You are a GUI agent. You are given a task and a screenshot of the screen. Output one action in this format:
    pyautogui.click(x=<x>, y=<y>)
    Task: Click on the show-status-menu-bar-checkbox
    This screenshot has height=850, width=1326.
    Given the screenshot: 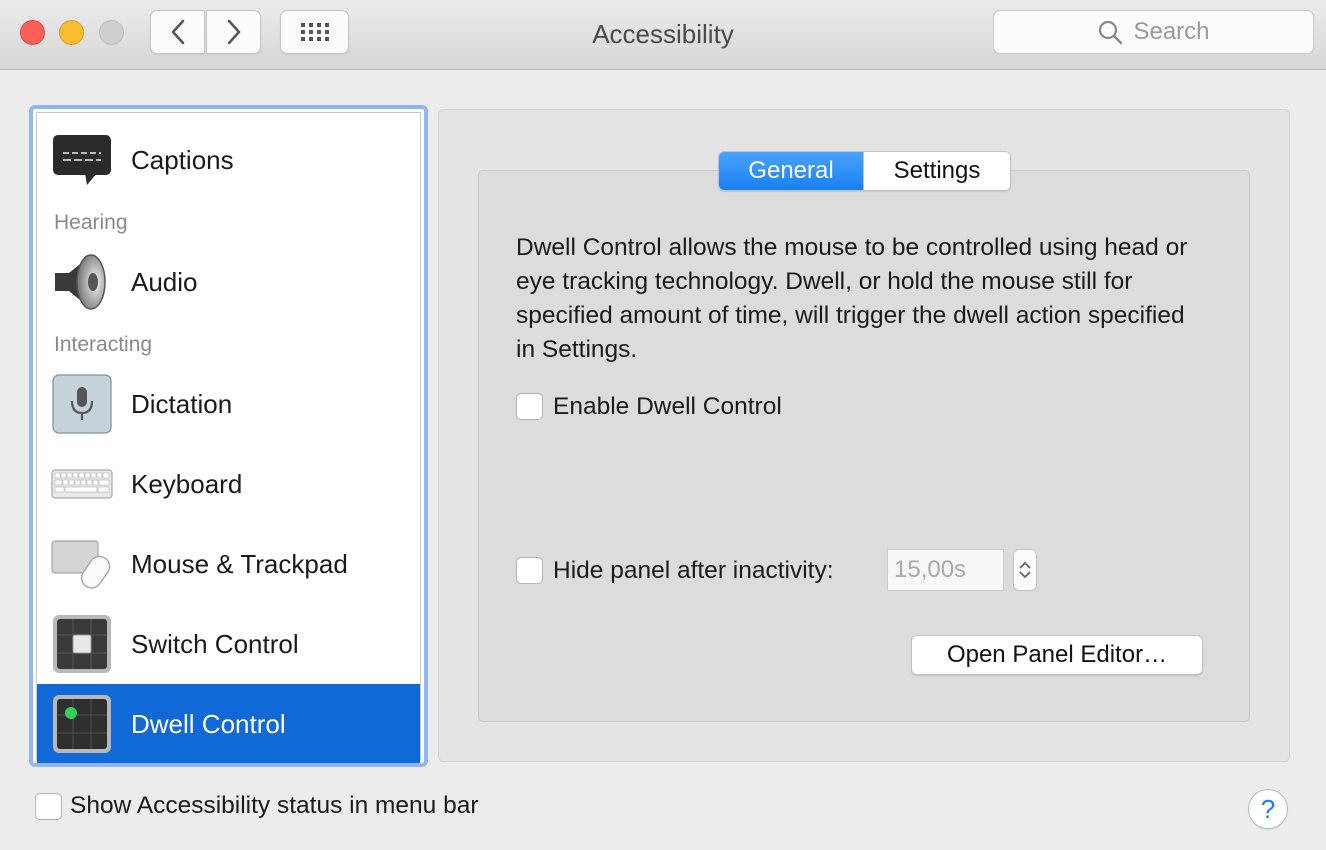 What is the action you would take?
    pyautogui.click(x=48, y=806)
    